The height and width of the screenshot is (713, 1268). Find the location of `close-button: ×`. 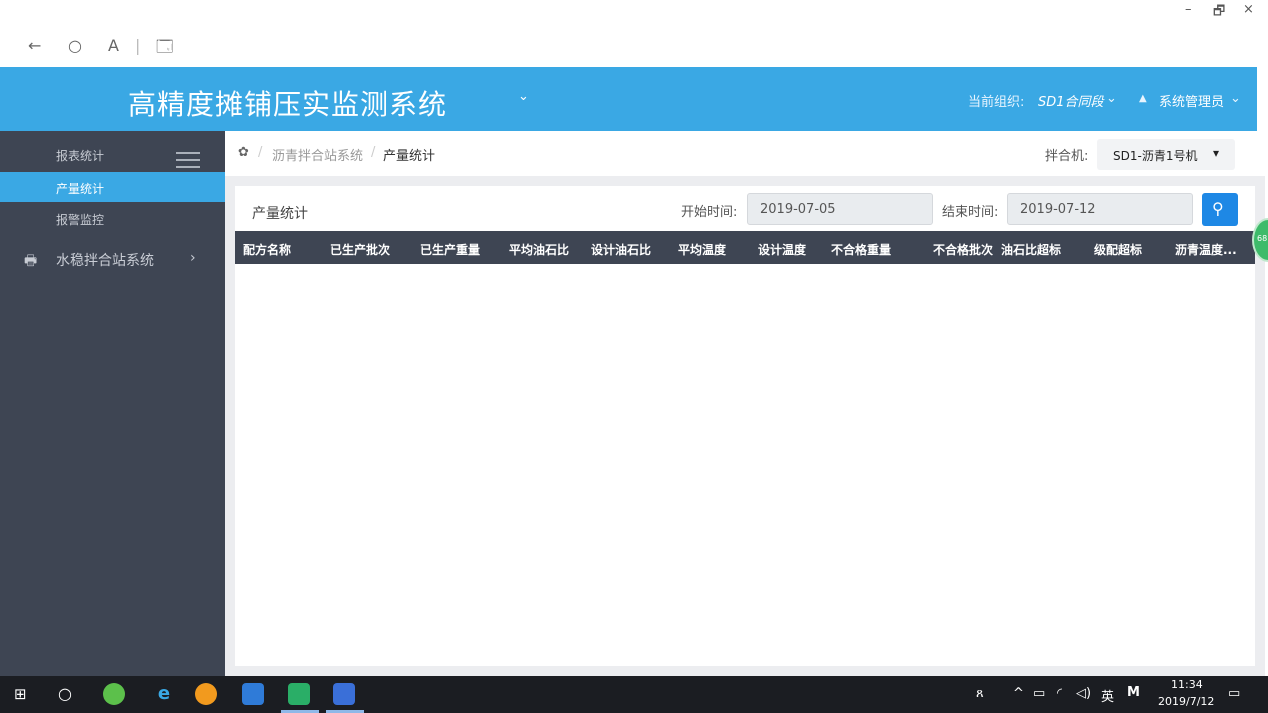

close-button: × is located at coordinates (1248, 9).